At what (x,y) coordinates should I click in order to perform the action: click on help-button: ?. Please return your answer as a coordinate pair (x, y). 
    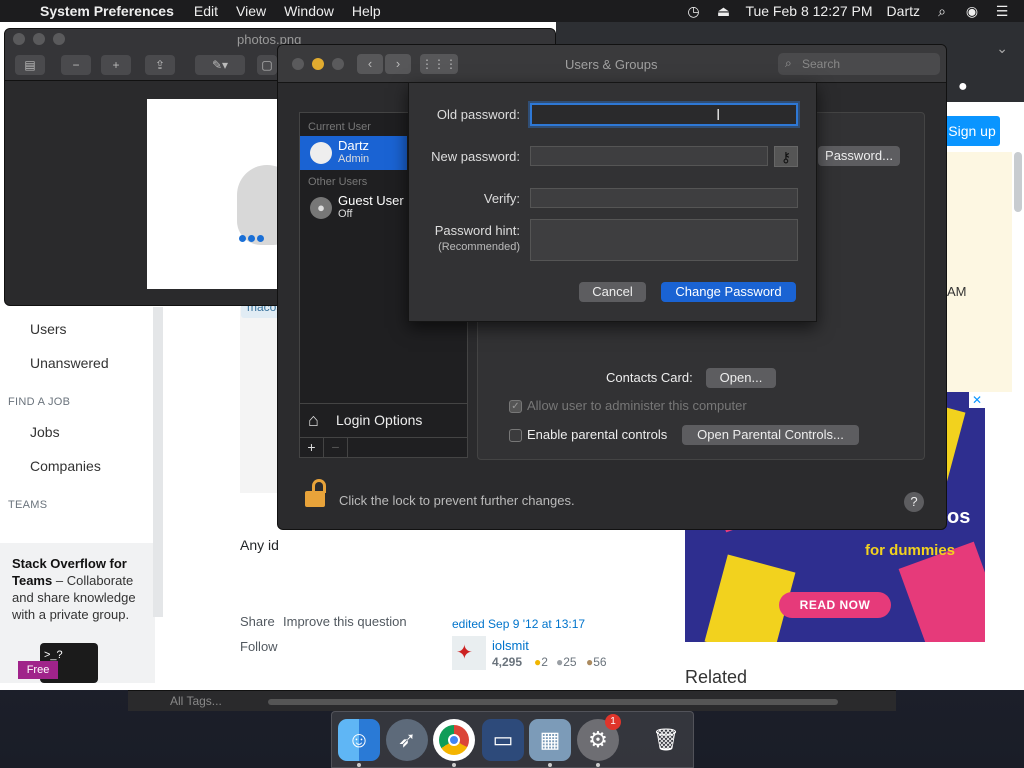
    Looking at the image, I should click on (914, 502).